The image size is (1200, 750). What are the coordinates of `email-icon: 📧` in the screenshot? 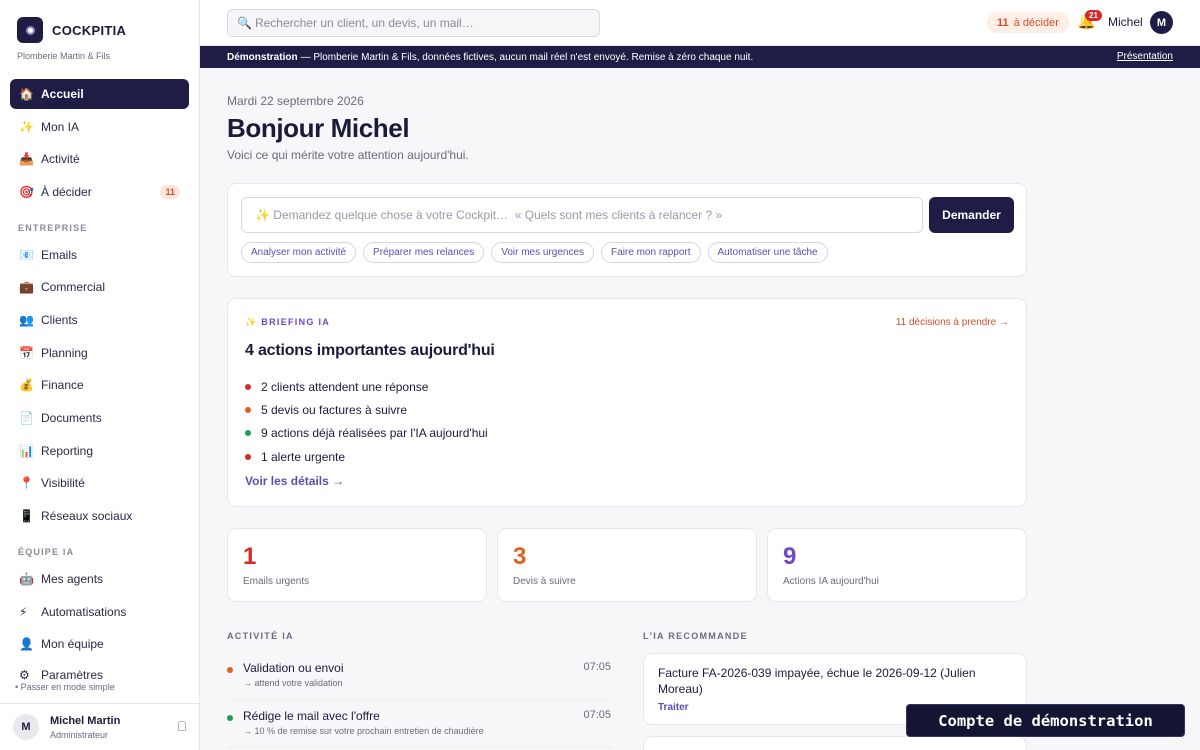 It's located at (26, 255).